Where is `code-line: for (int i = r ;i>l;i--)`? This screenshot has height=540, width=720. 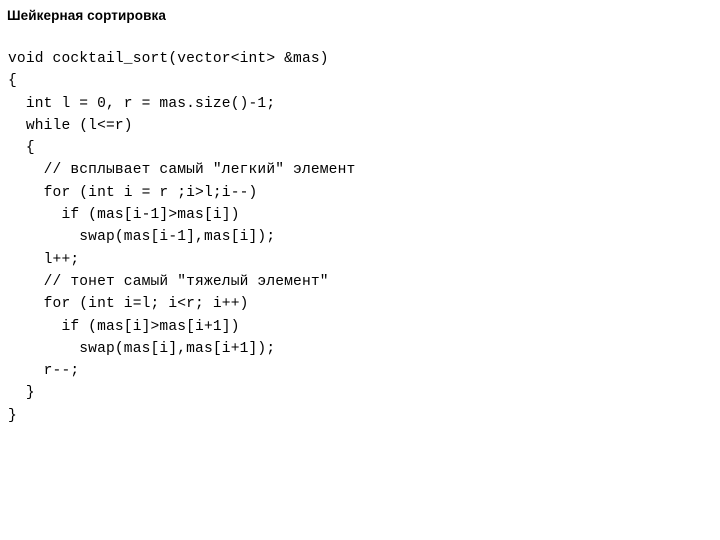 code-line: for (int i = r ;i>l;i--) is located at coordinates (133, 192).